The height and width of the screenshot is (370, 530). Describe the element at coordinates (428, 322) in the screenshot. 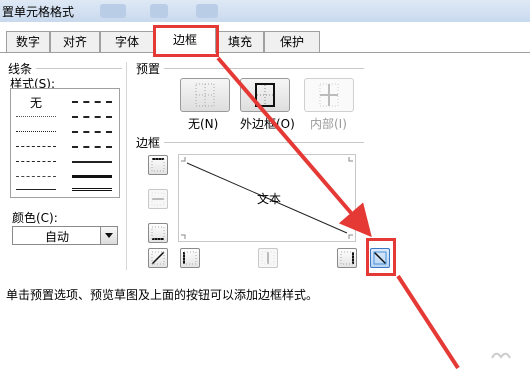

I see `arrow-to-bottom` at that location.